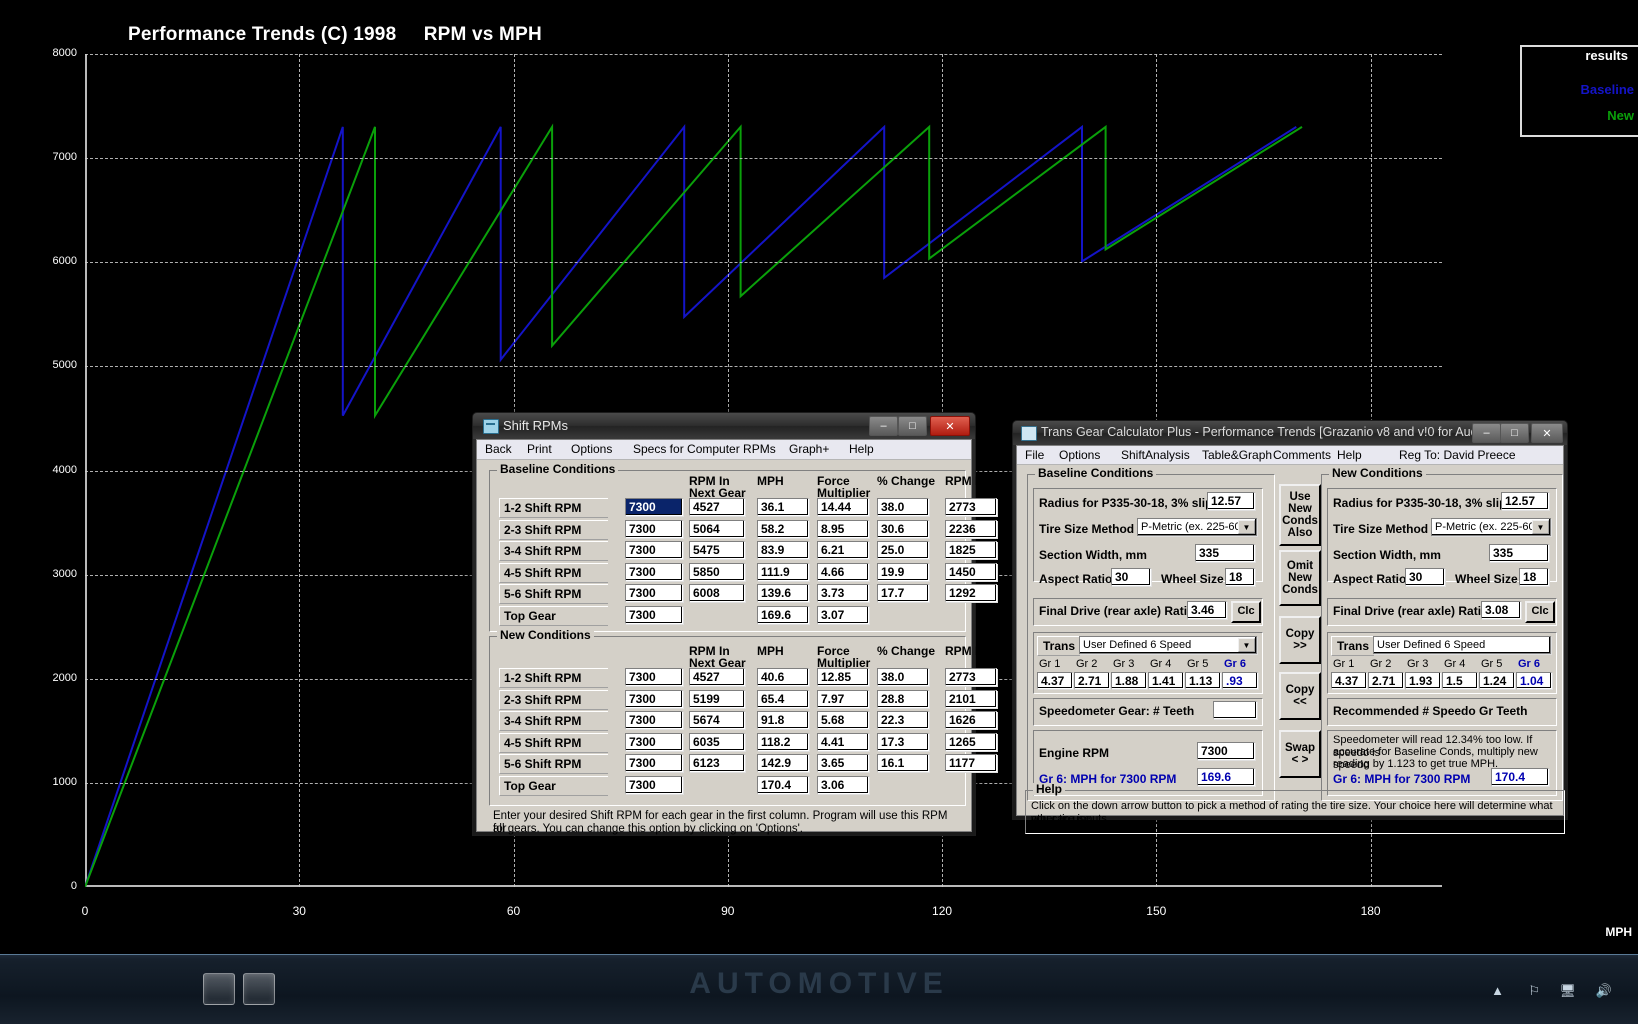  I want to click on force-multiplier-4: 3.73, so click(843, 593).